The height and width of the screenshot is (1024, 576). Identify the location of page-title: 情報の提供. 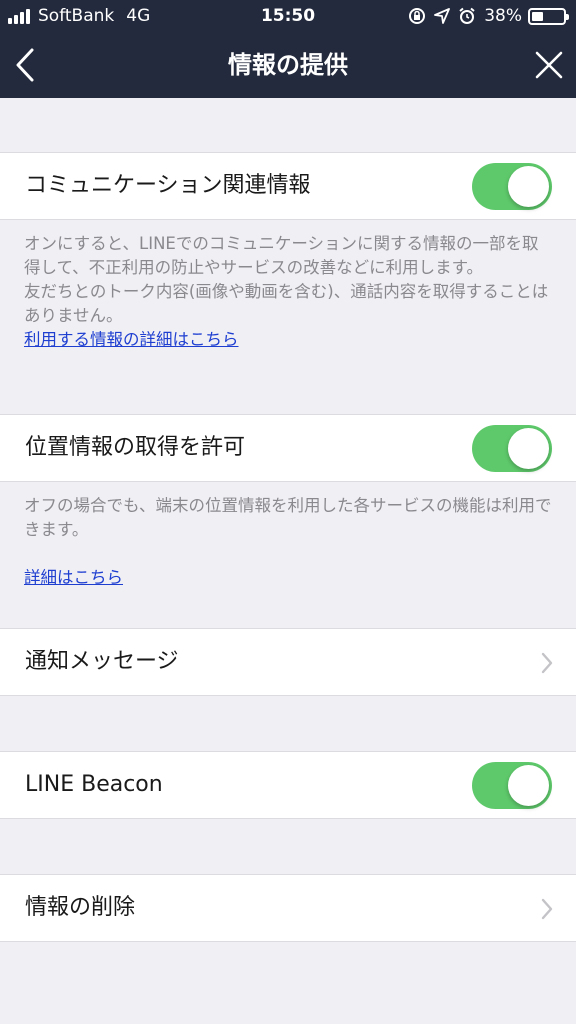
(288, 65).